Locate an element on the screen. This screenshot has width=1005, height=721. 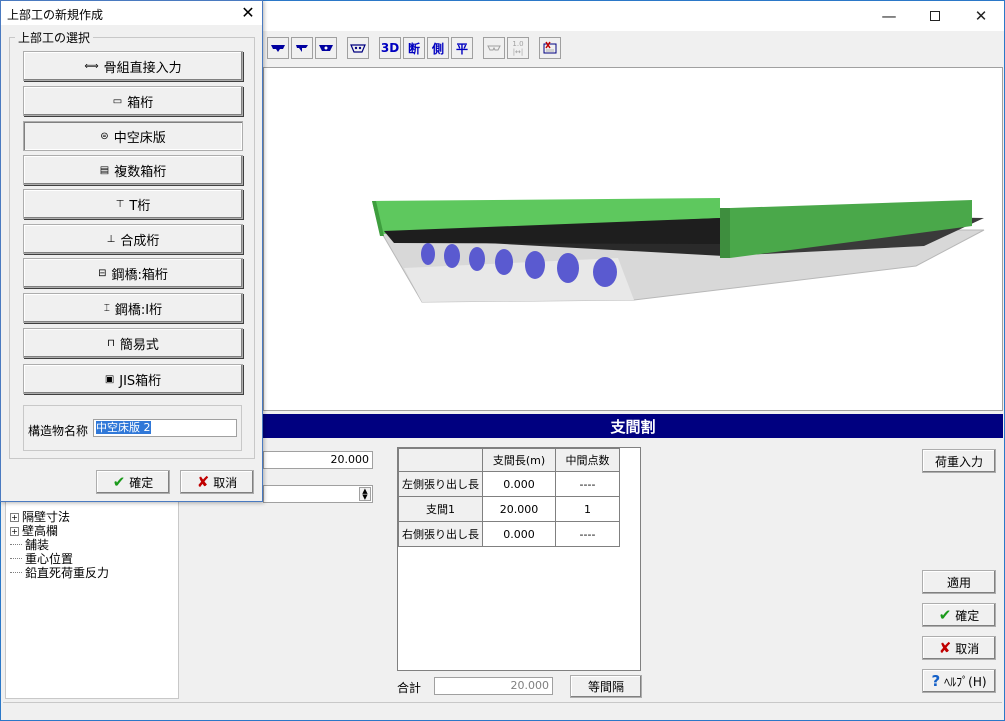
multi-box-icon: ▤ is located at coordinates (104, 170).